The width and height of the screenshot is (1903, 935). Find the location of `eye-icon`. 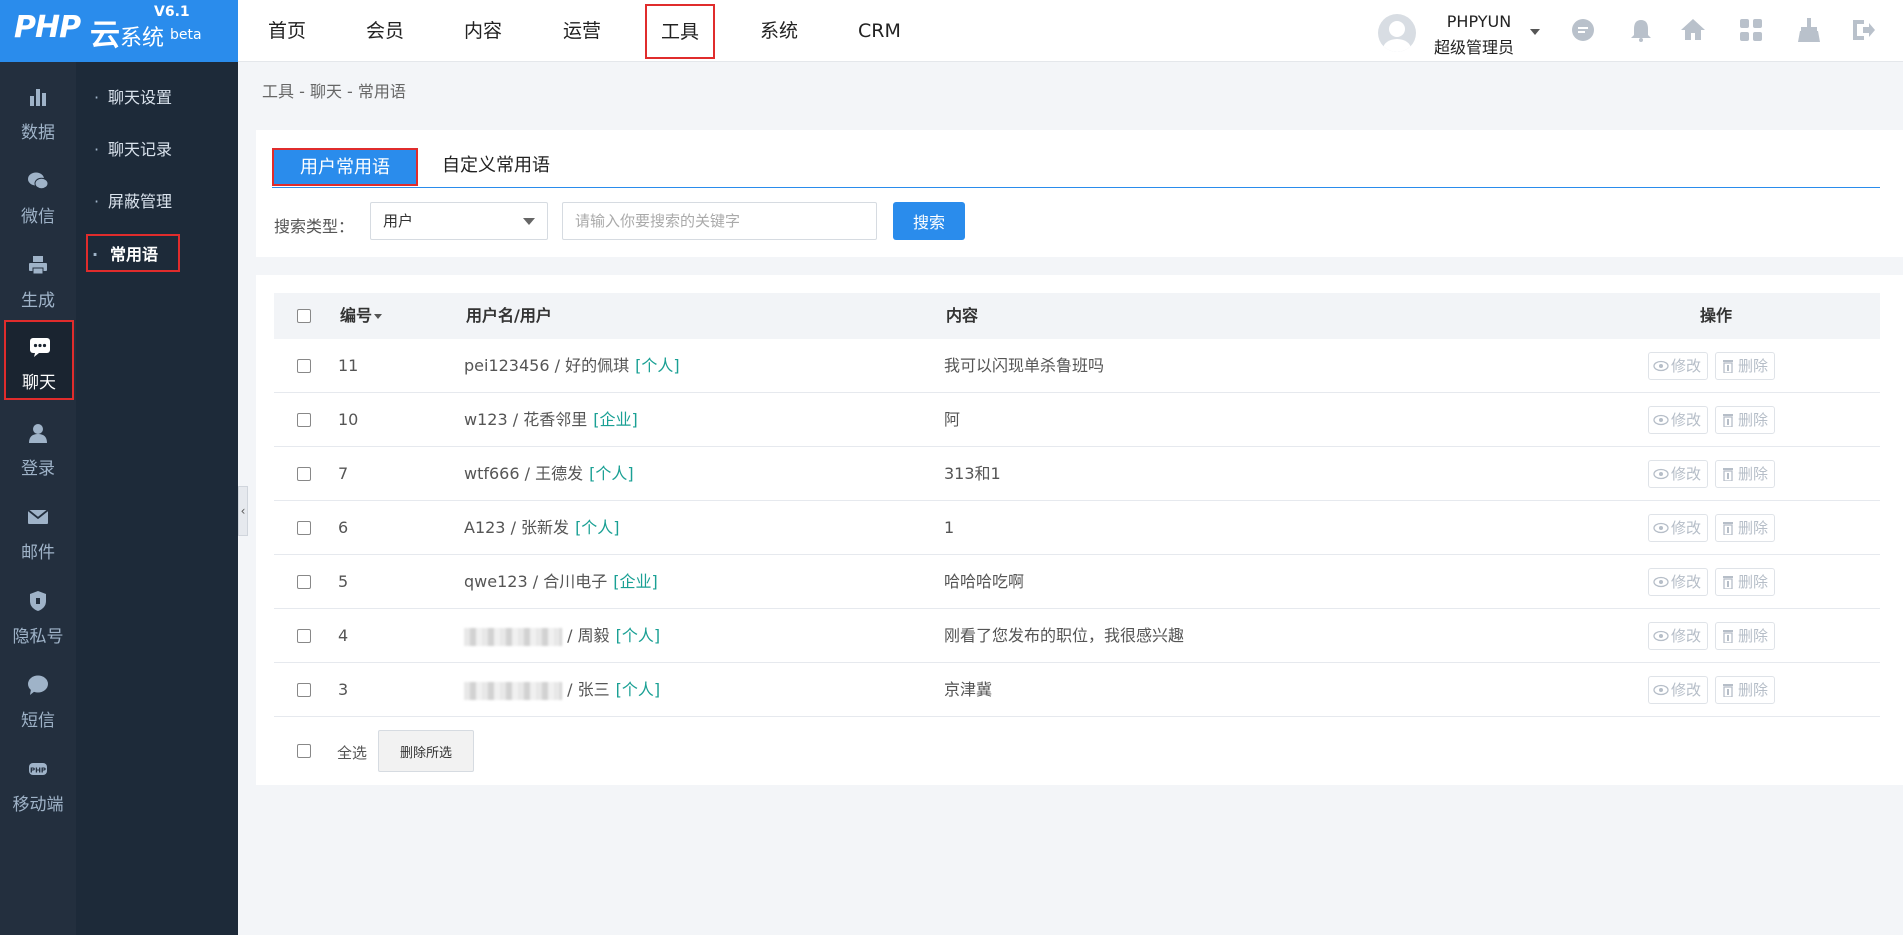

eye-icon is located at coordinates (1661, 366).